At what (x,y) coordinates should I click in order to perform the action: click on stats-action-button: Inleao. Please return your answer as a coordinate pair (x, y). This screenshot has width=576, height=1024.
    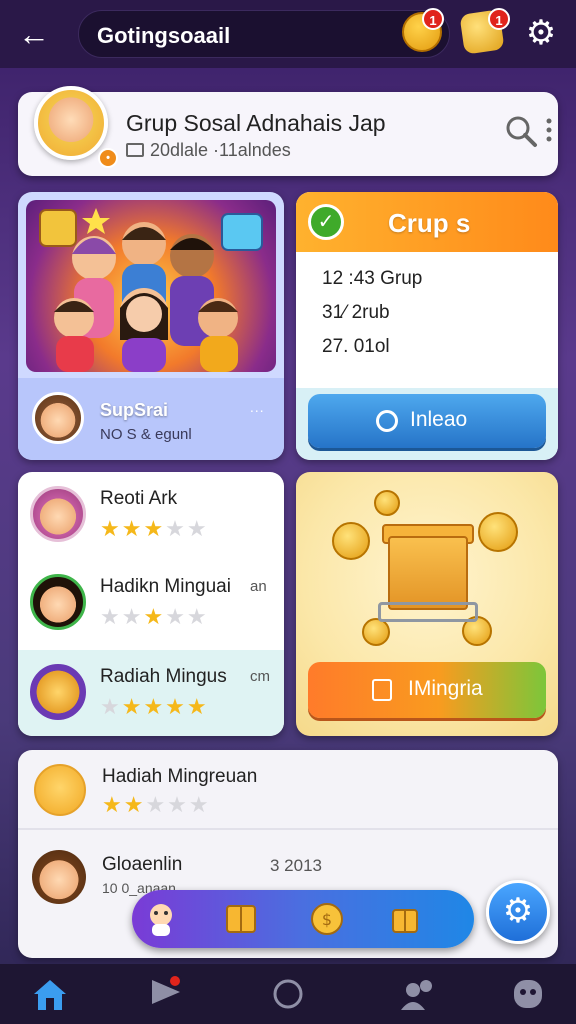
    Looking at the image, I should click on (427, 421).